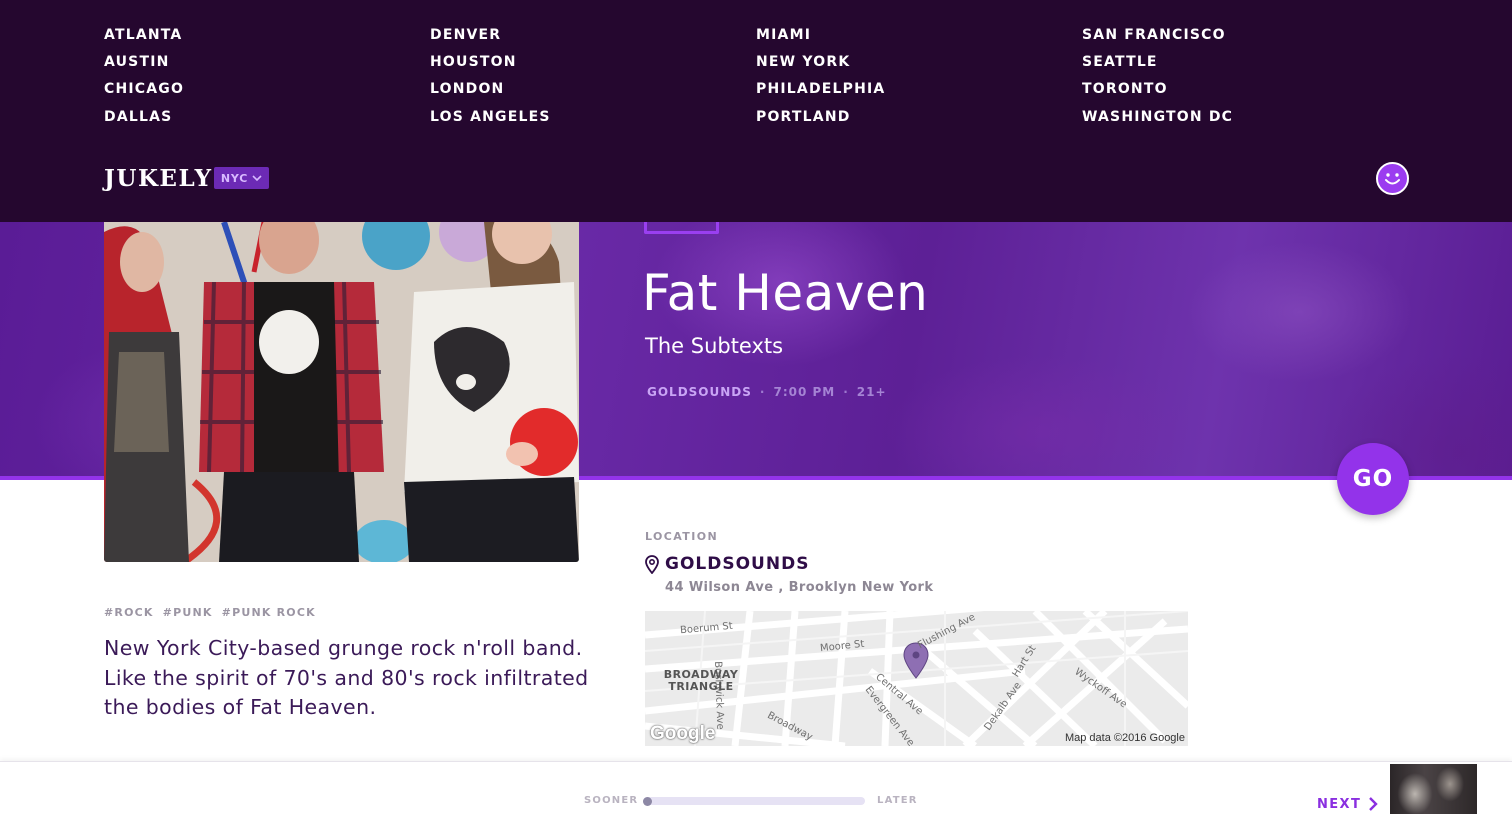 The height and width of the screenshot is (814, 1512). Describe the element at coordinates (804, 392) in the screenshot. I see `event-time: 7:00 PM` at that location.